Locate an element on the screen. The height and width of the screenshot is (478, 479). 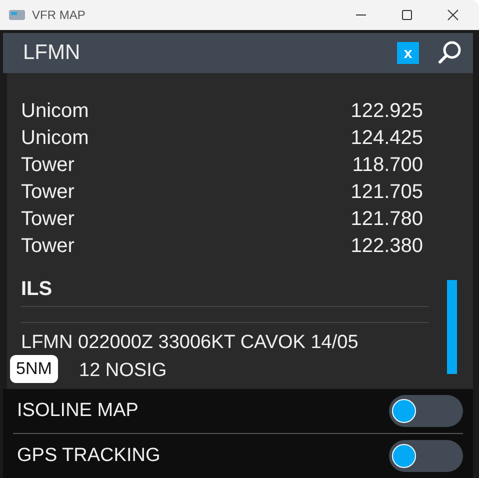
frequency-value: 121.780 is located at coordinates (386, 219).